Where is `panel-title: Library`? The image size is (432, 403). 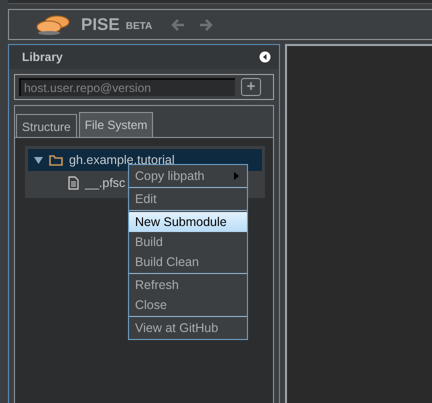
panel-title: Library is located at coordinates (42, 57).